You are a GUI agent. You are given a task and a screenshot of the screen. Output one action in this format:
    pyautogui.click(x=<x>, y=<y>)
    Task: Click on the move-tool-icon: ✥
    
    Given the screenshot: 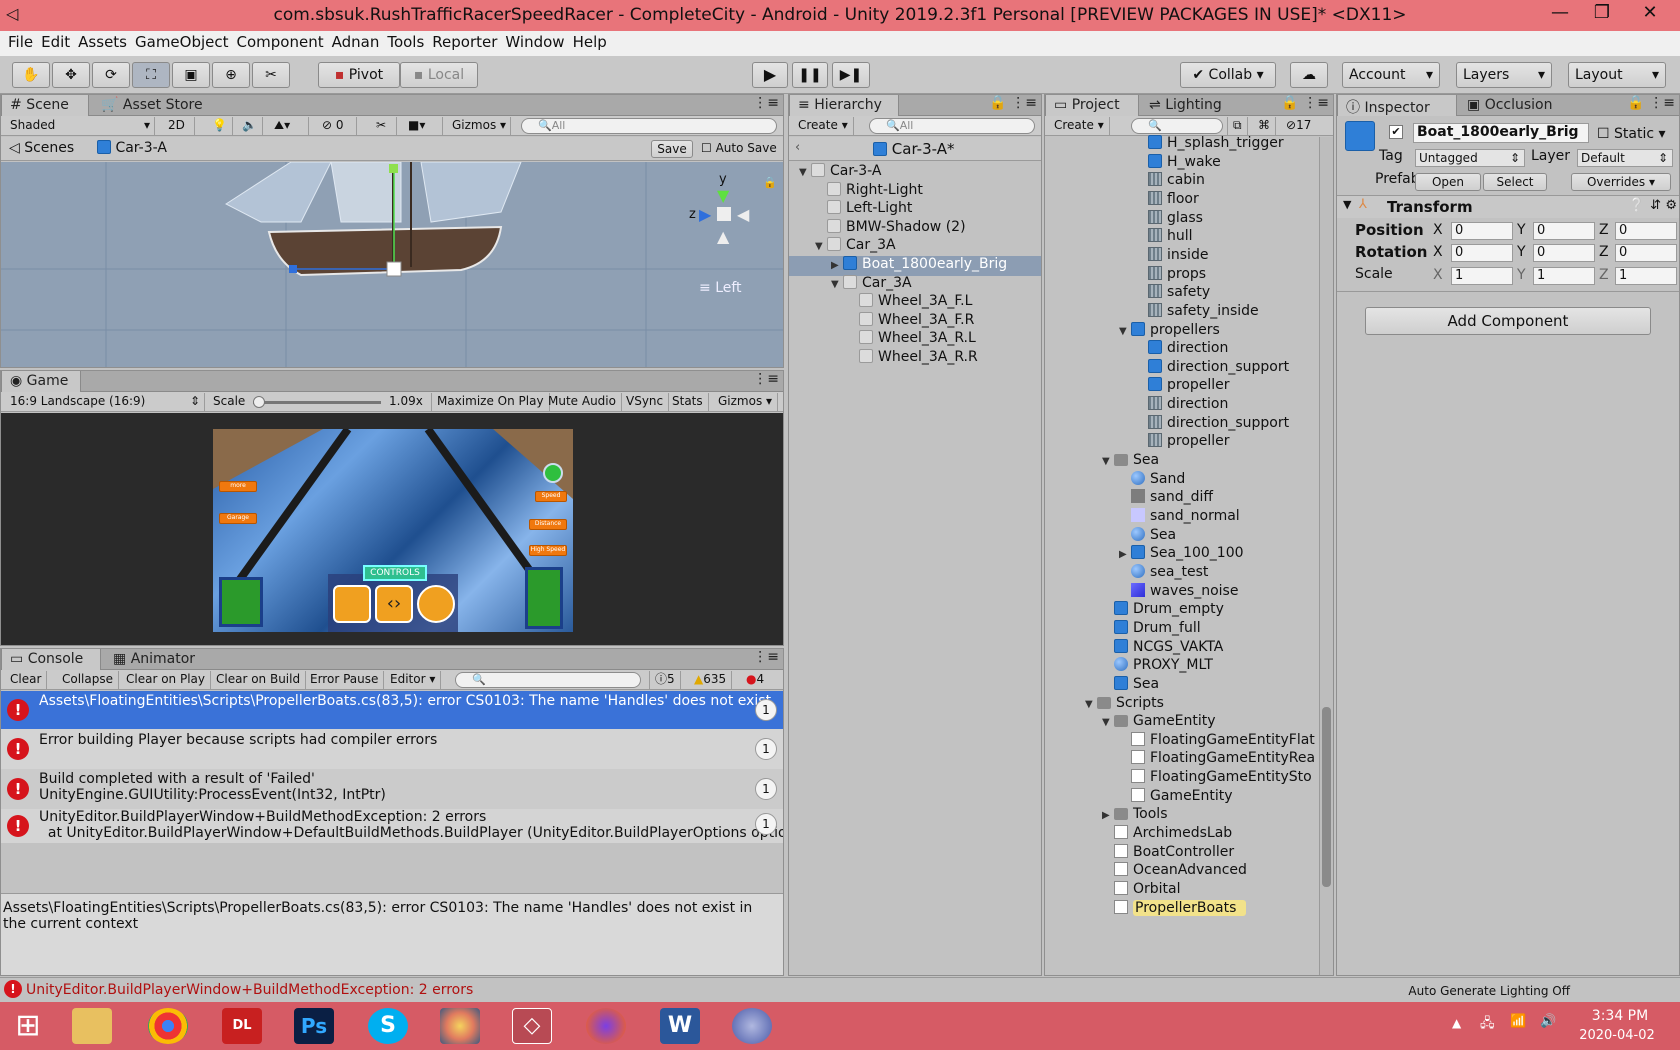 What is the action you would take?
    pyautogui.click(x=71, y=75)
    